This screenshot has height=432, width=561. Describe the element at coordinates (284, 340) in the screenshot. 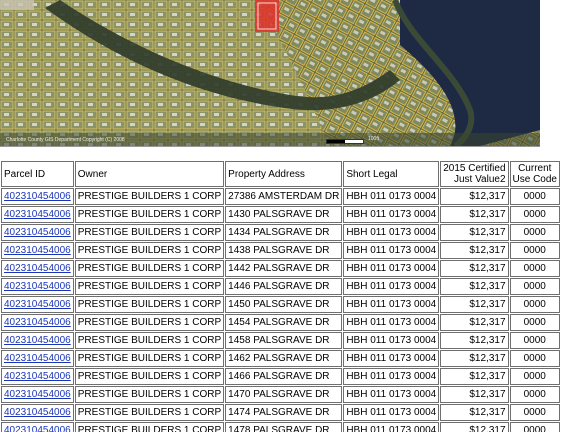

I see `cell-property-address: 1458 PALSGRAVE DR` at that location.